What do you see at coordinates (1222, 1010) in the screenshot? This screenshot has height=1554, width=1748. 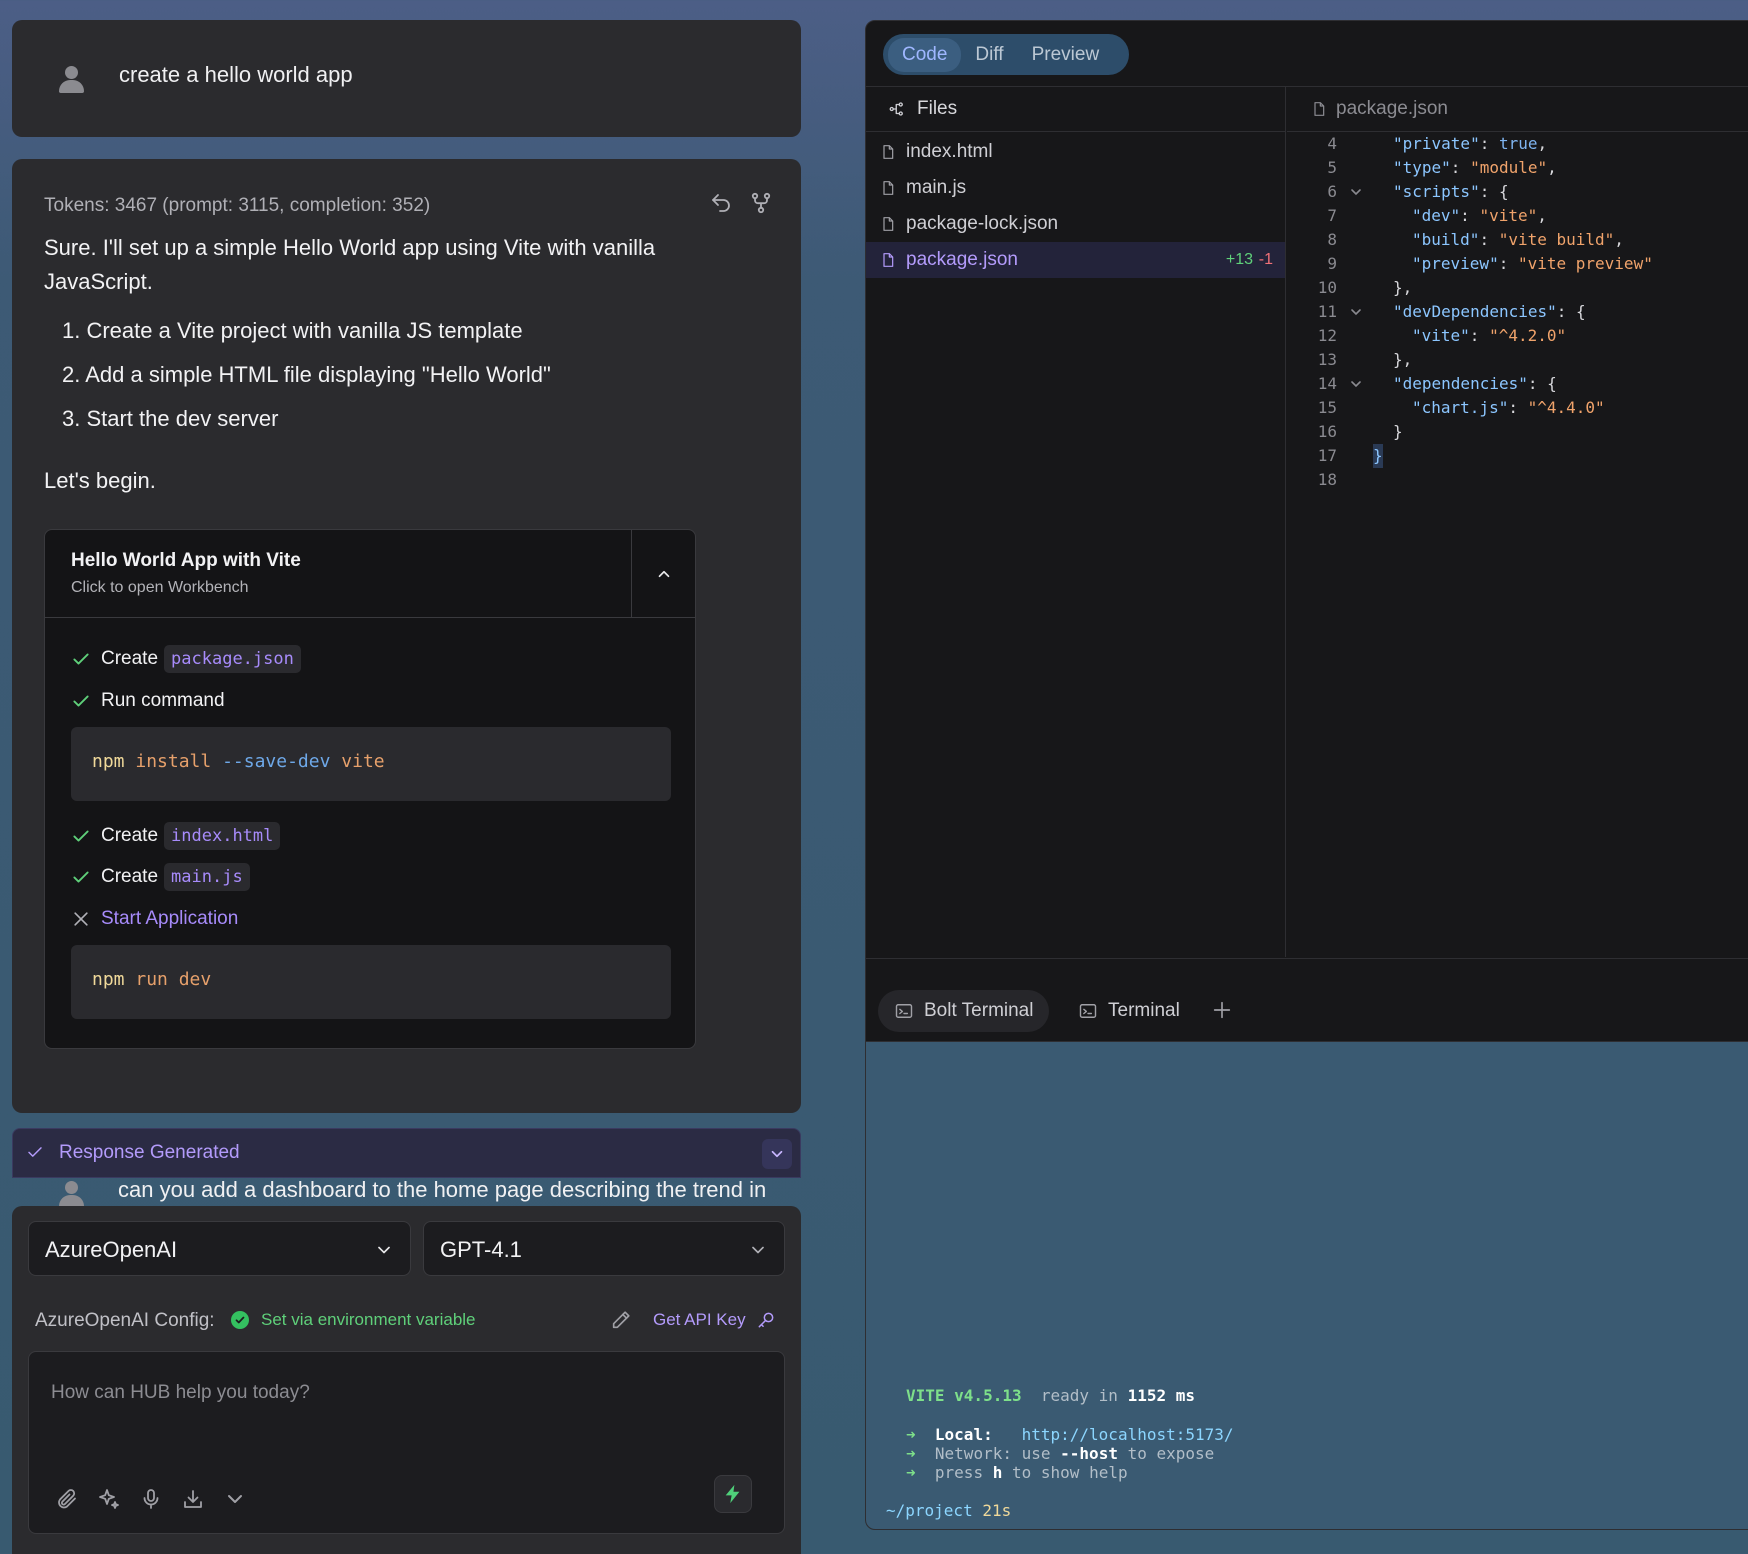 I see `plus-icon` at bounding box center [1222, 1010].